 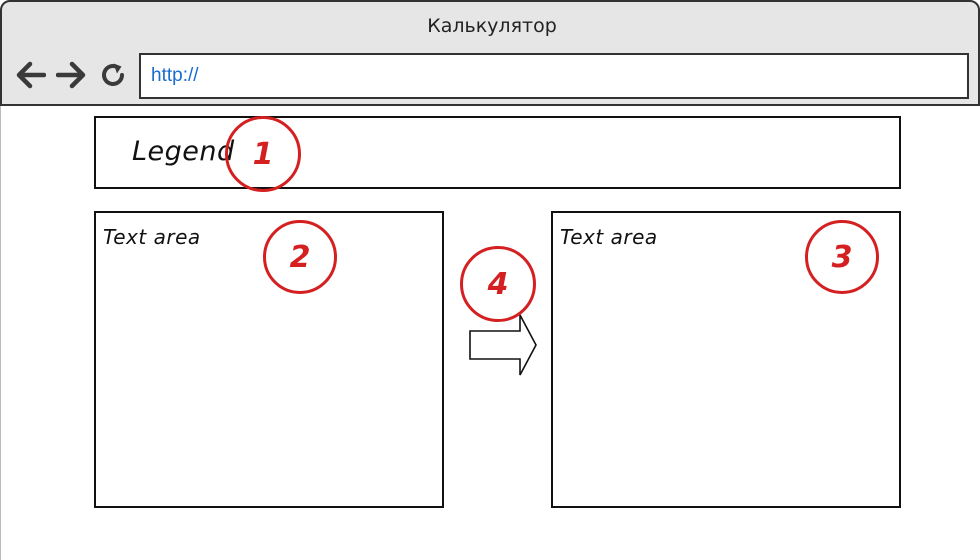 I want to click on window-title: Калькулятор, so click(x=492, y=26).